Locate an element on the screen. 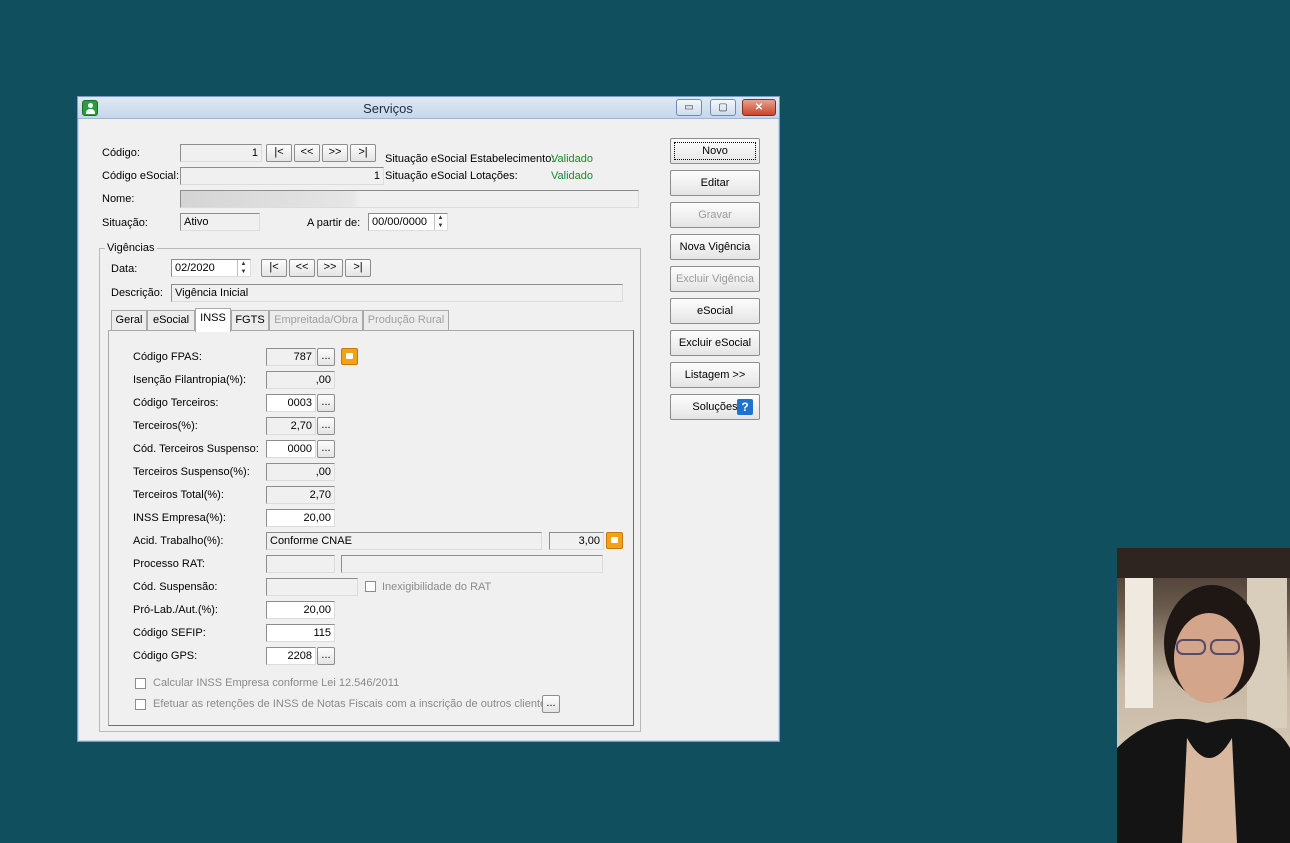  terceiros-total-label: Terceiros Total(%): is located at coordinates (178, 495).